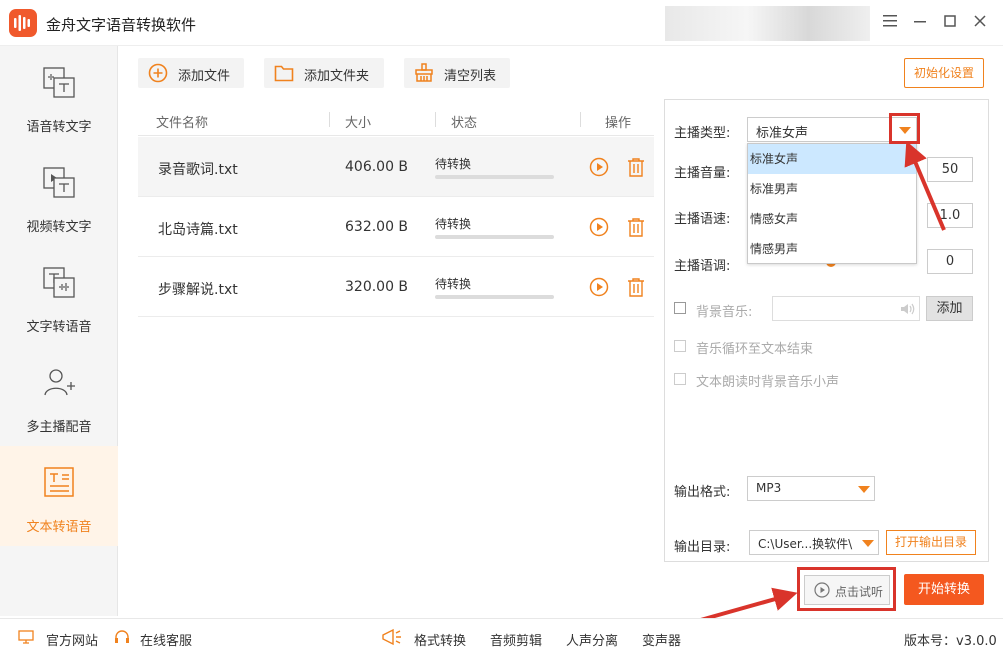 This screenshot has height=655, width=1003. What do you see at coordinates (661, 639) in the screenshot?
I see `voice-changer-link: 变声器` at bounding box center [661, 639].